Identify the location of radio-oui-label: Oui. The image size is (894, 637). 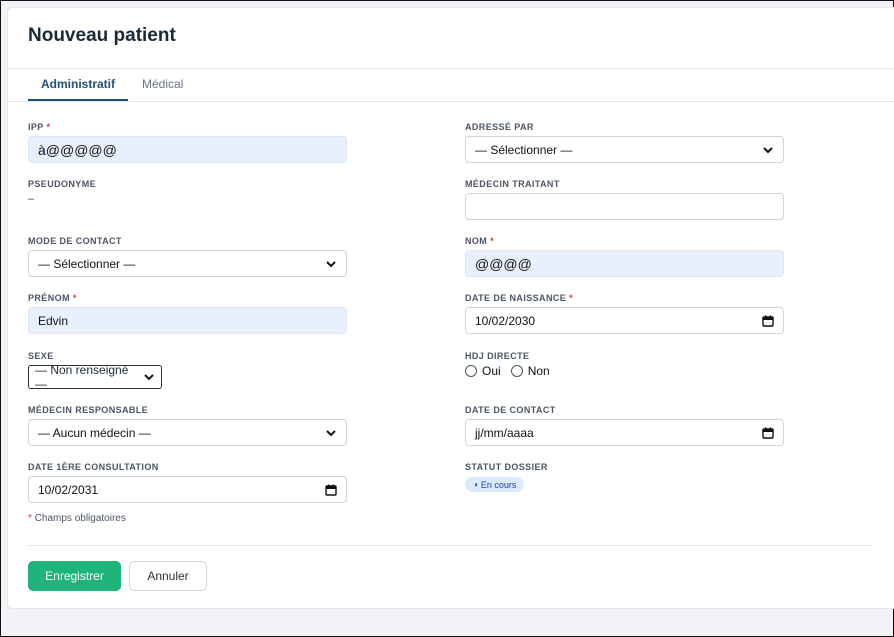
(491, 371).